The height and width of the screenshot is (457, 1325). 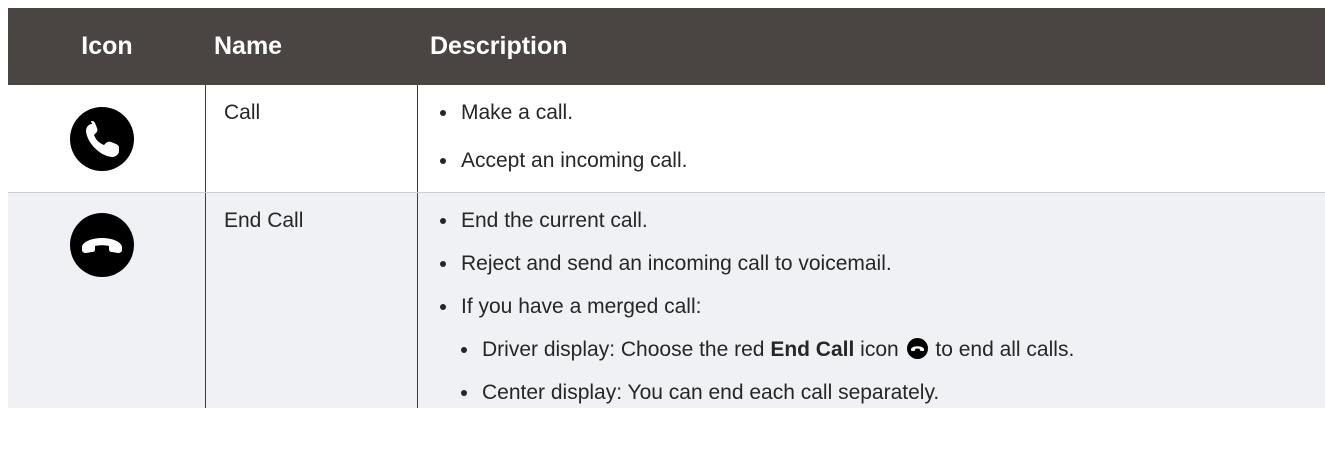 What do you see at coordinates (876, 349) in the screenshot?
I see `driver-mid: icon` at bounding box center [876, 349].